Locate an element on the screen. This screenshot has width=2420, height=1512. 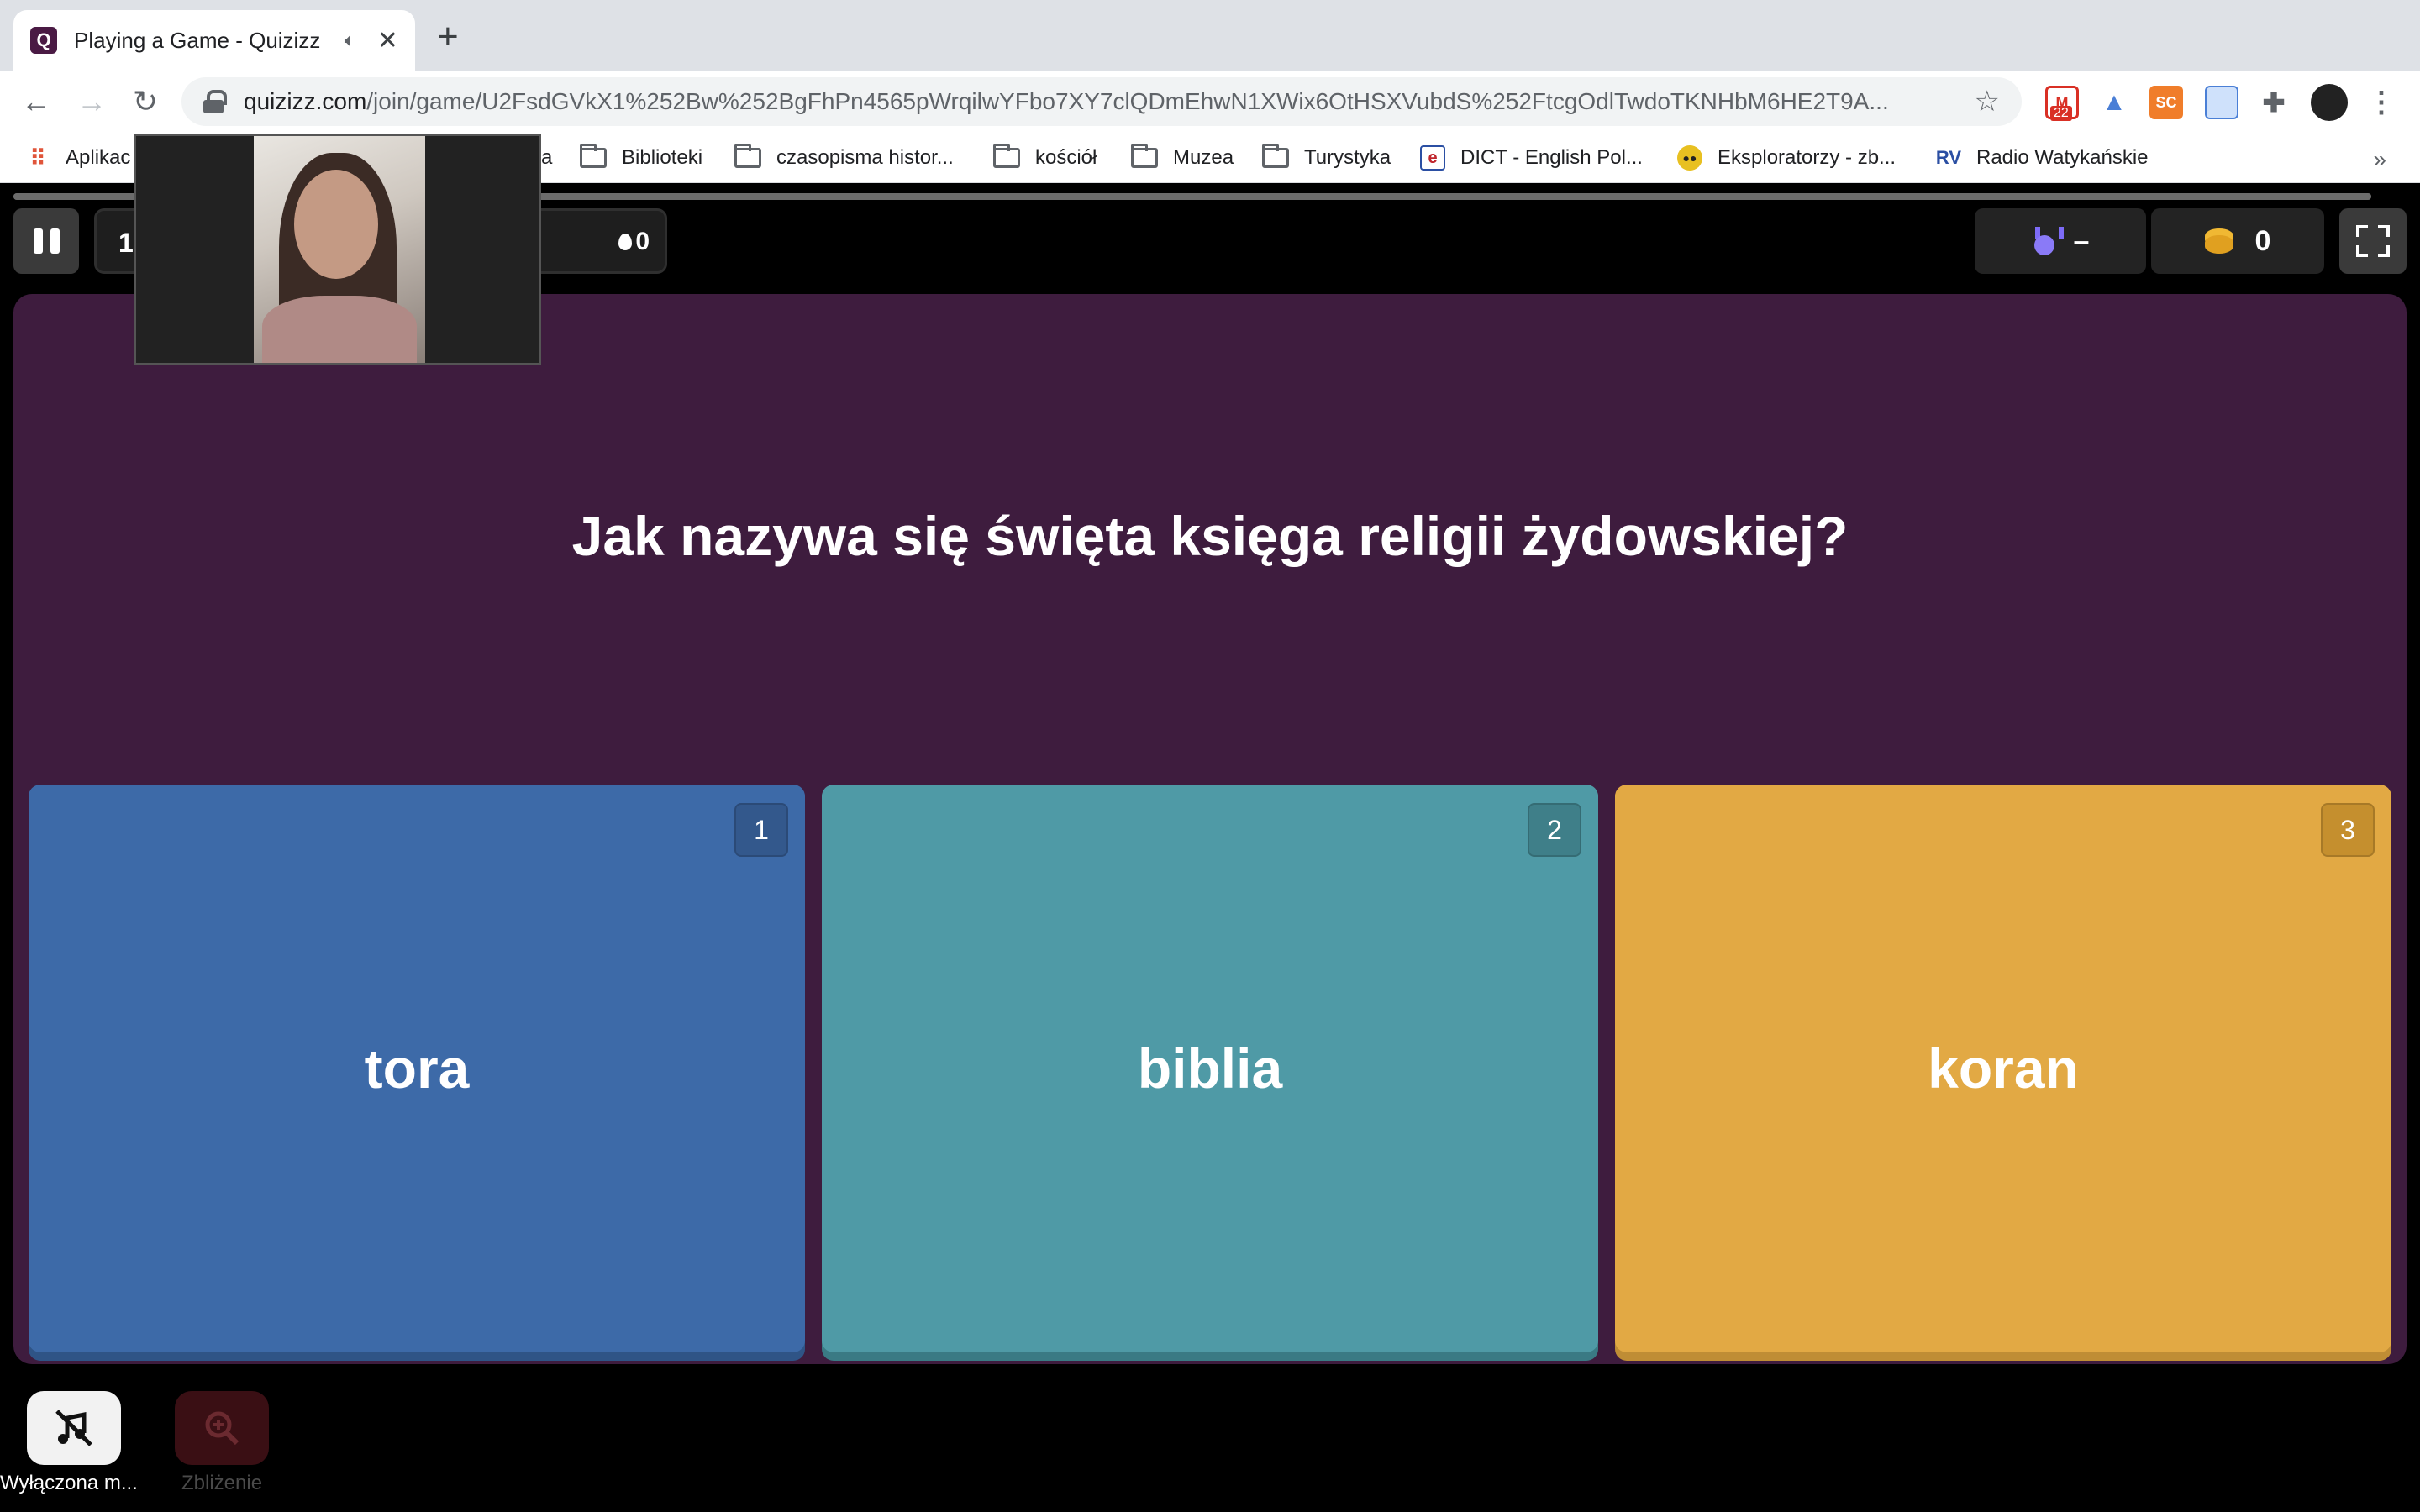
bookmark-label: Muzea is located at coordinates (1203, 157).